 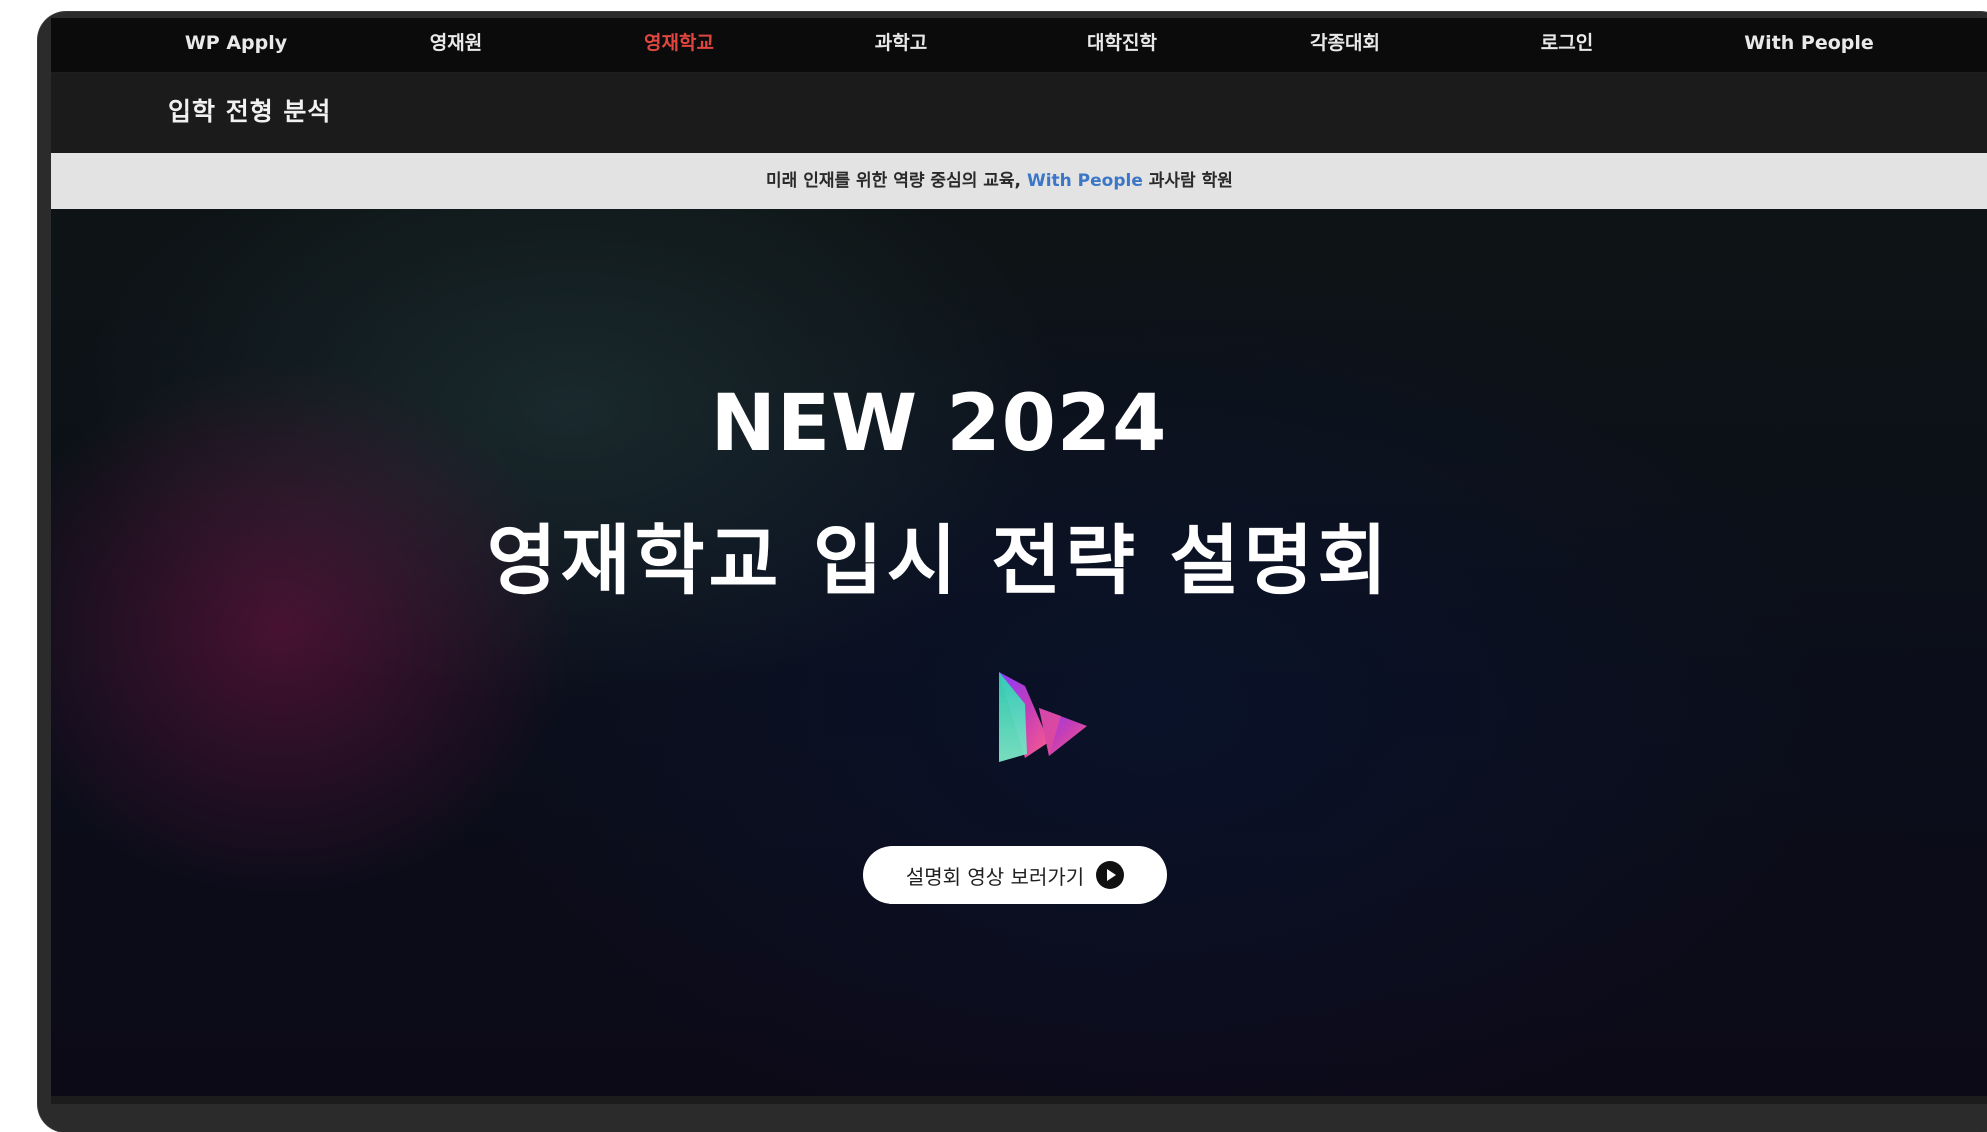 What do you see at coordinates (939, 424) in the screenshot?
I see `hero-title-year: NEW 2024` at bounding box center [939, 424].